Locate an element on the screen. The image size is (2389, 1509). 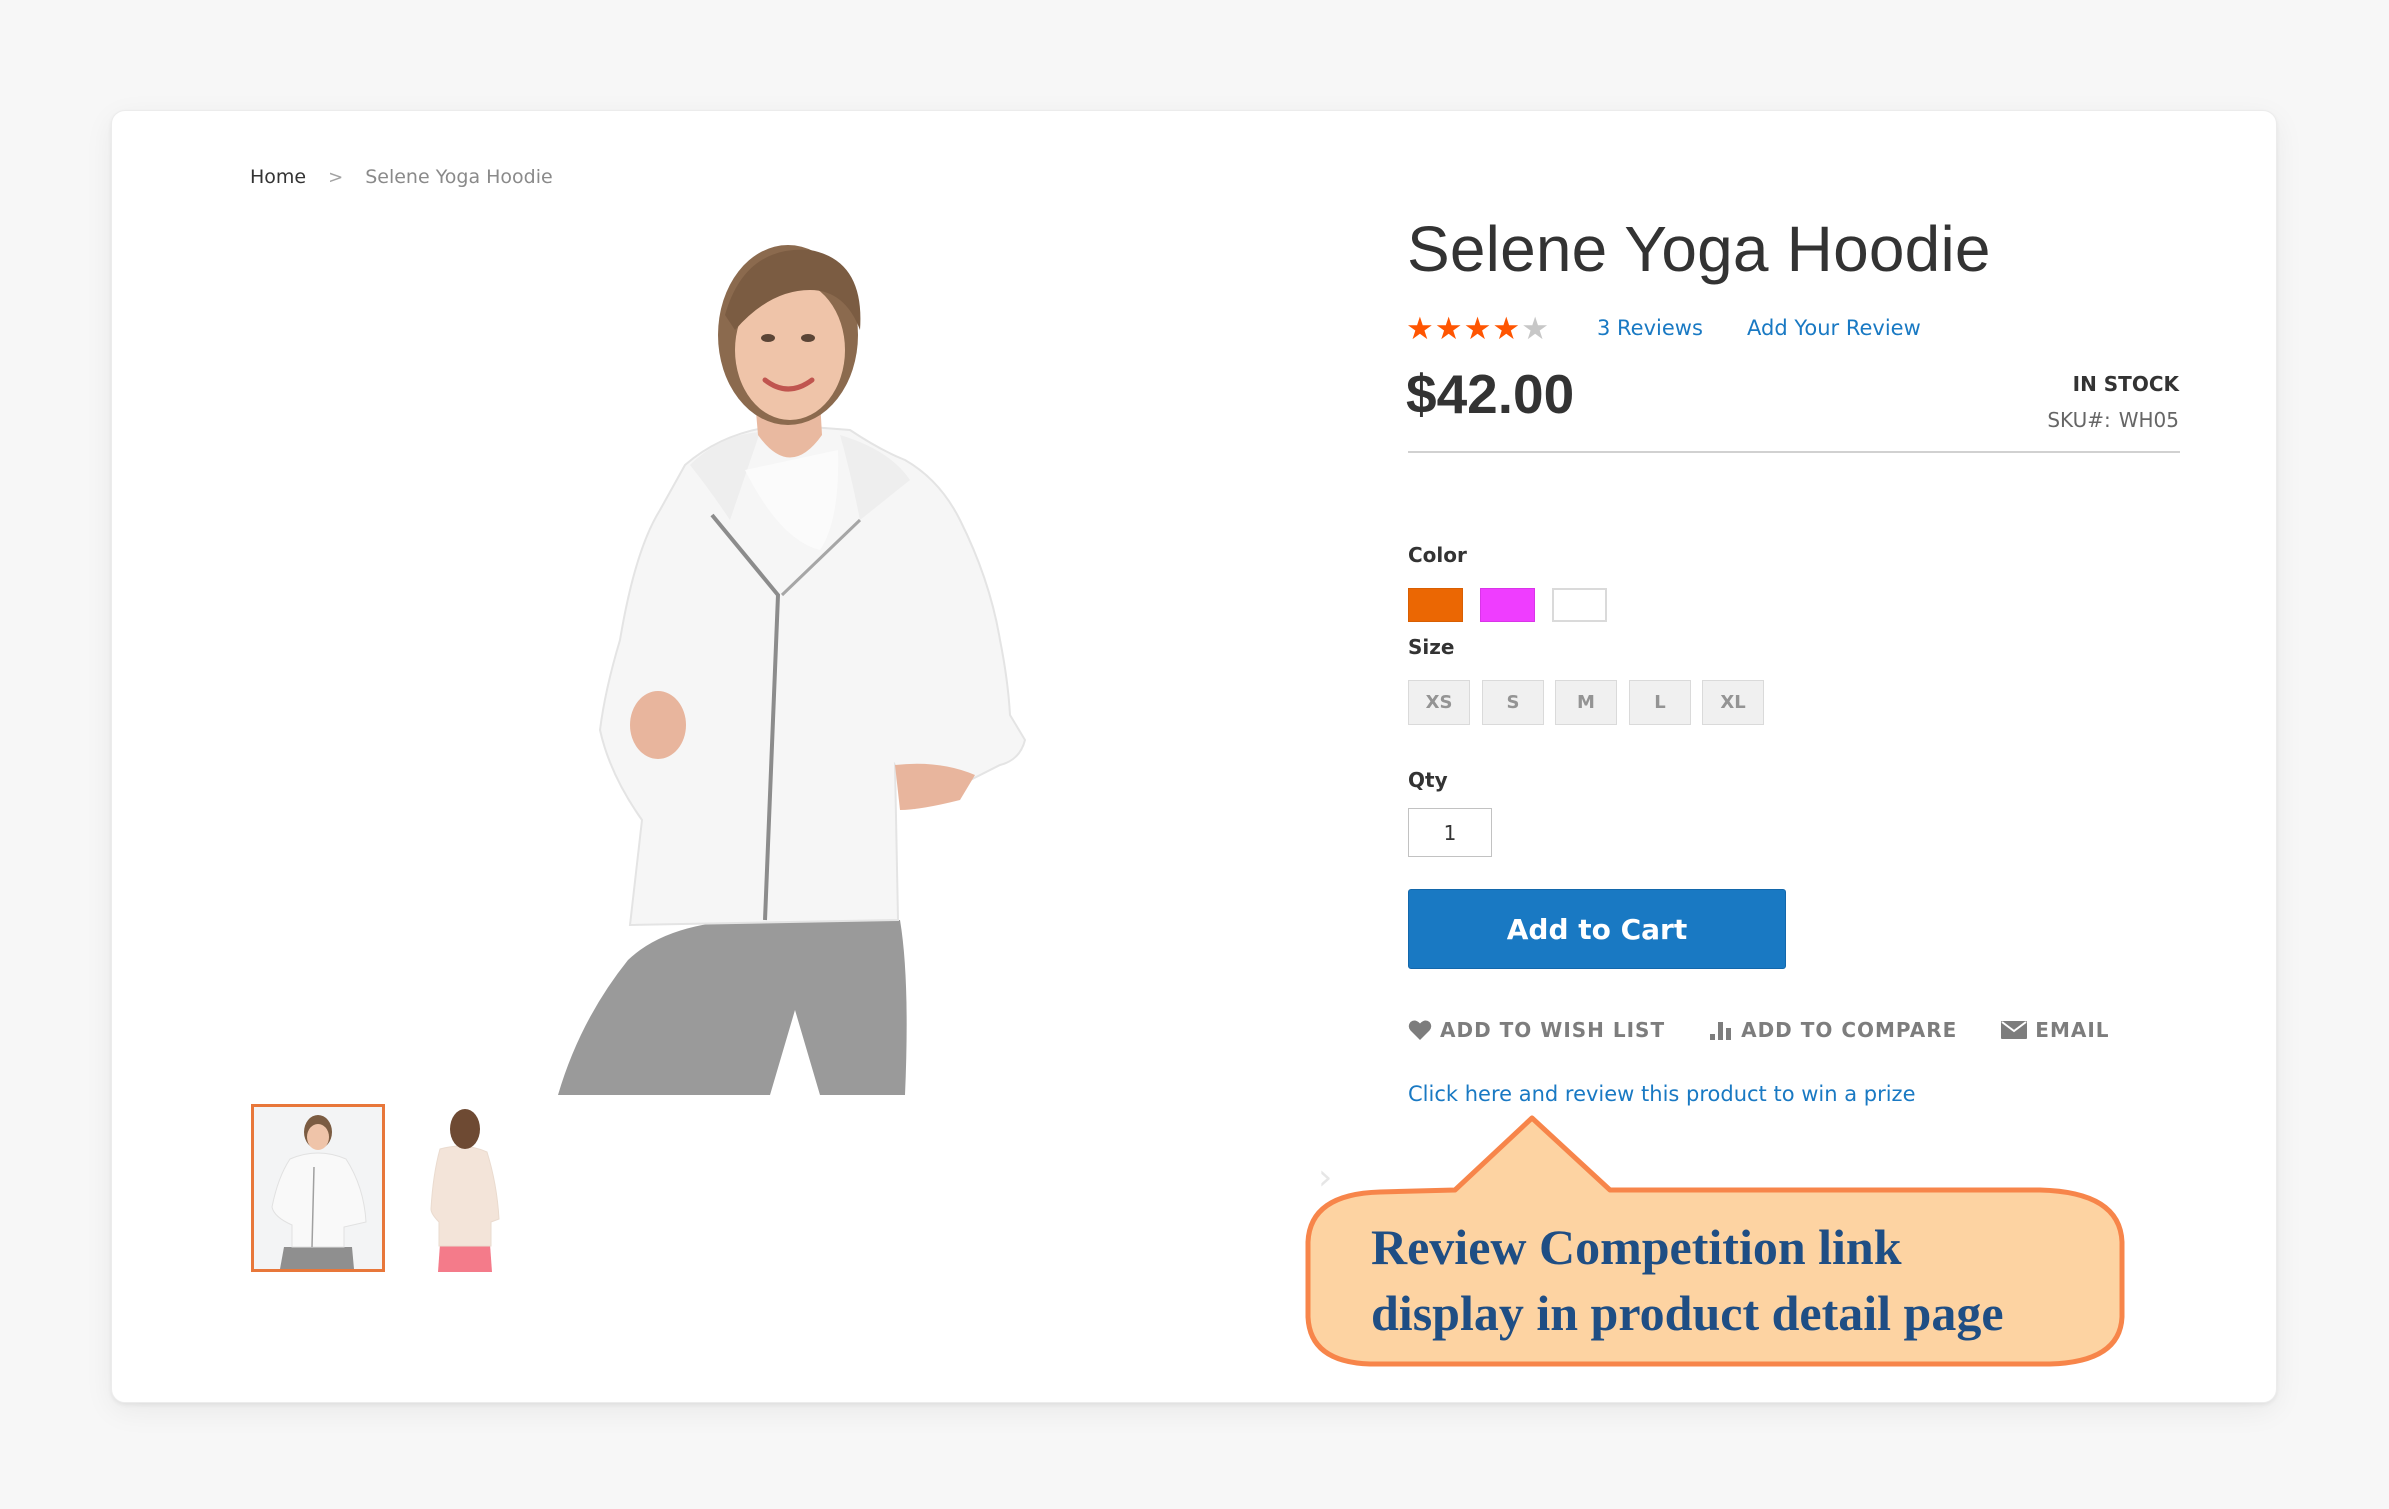
compare-chart-icon is located at coordinates (1721, 1030).